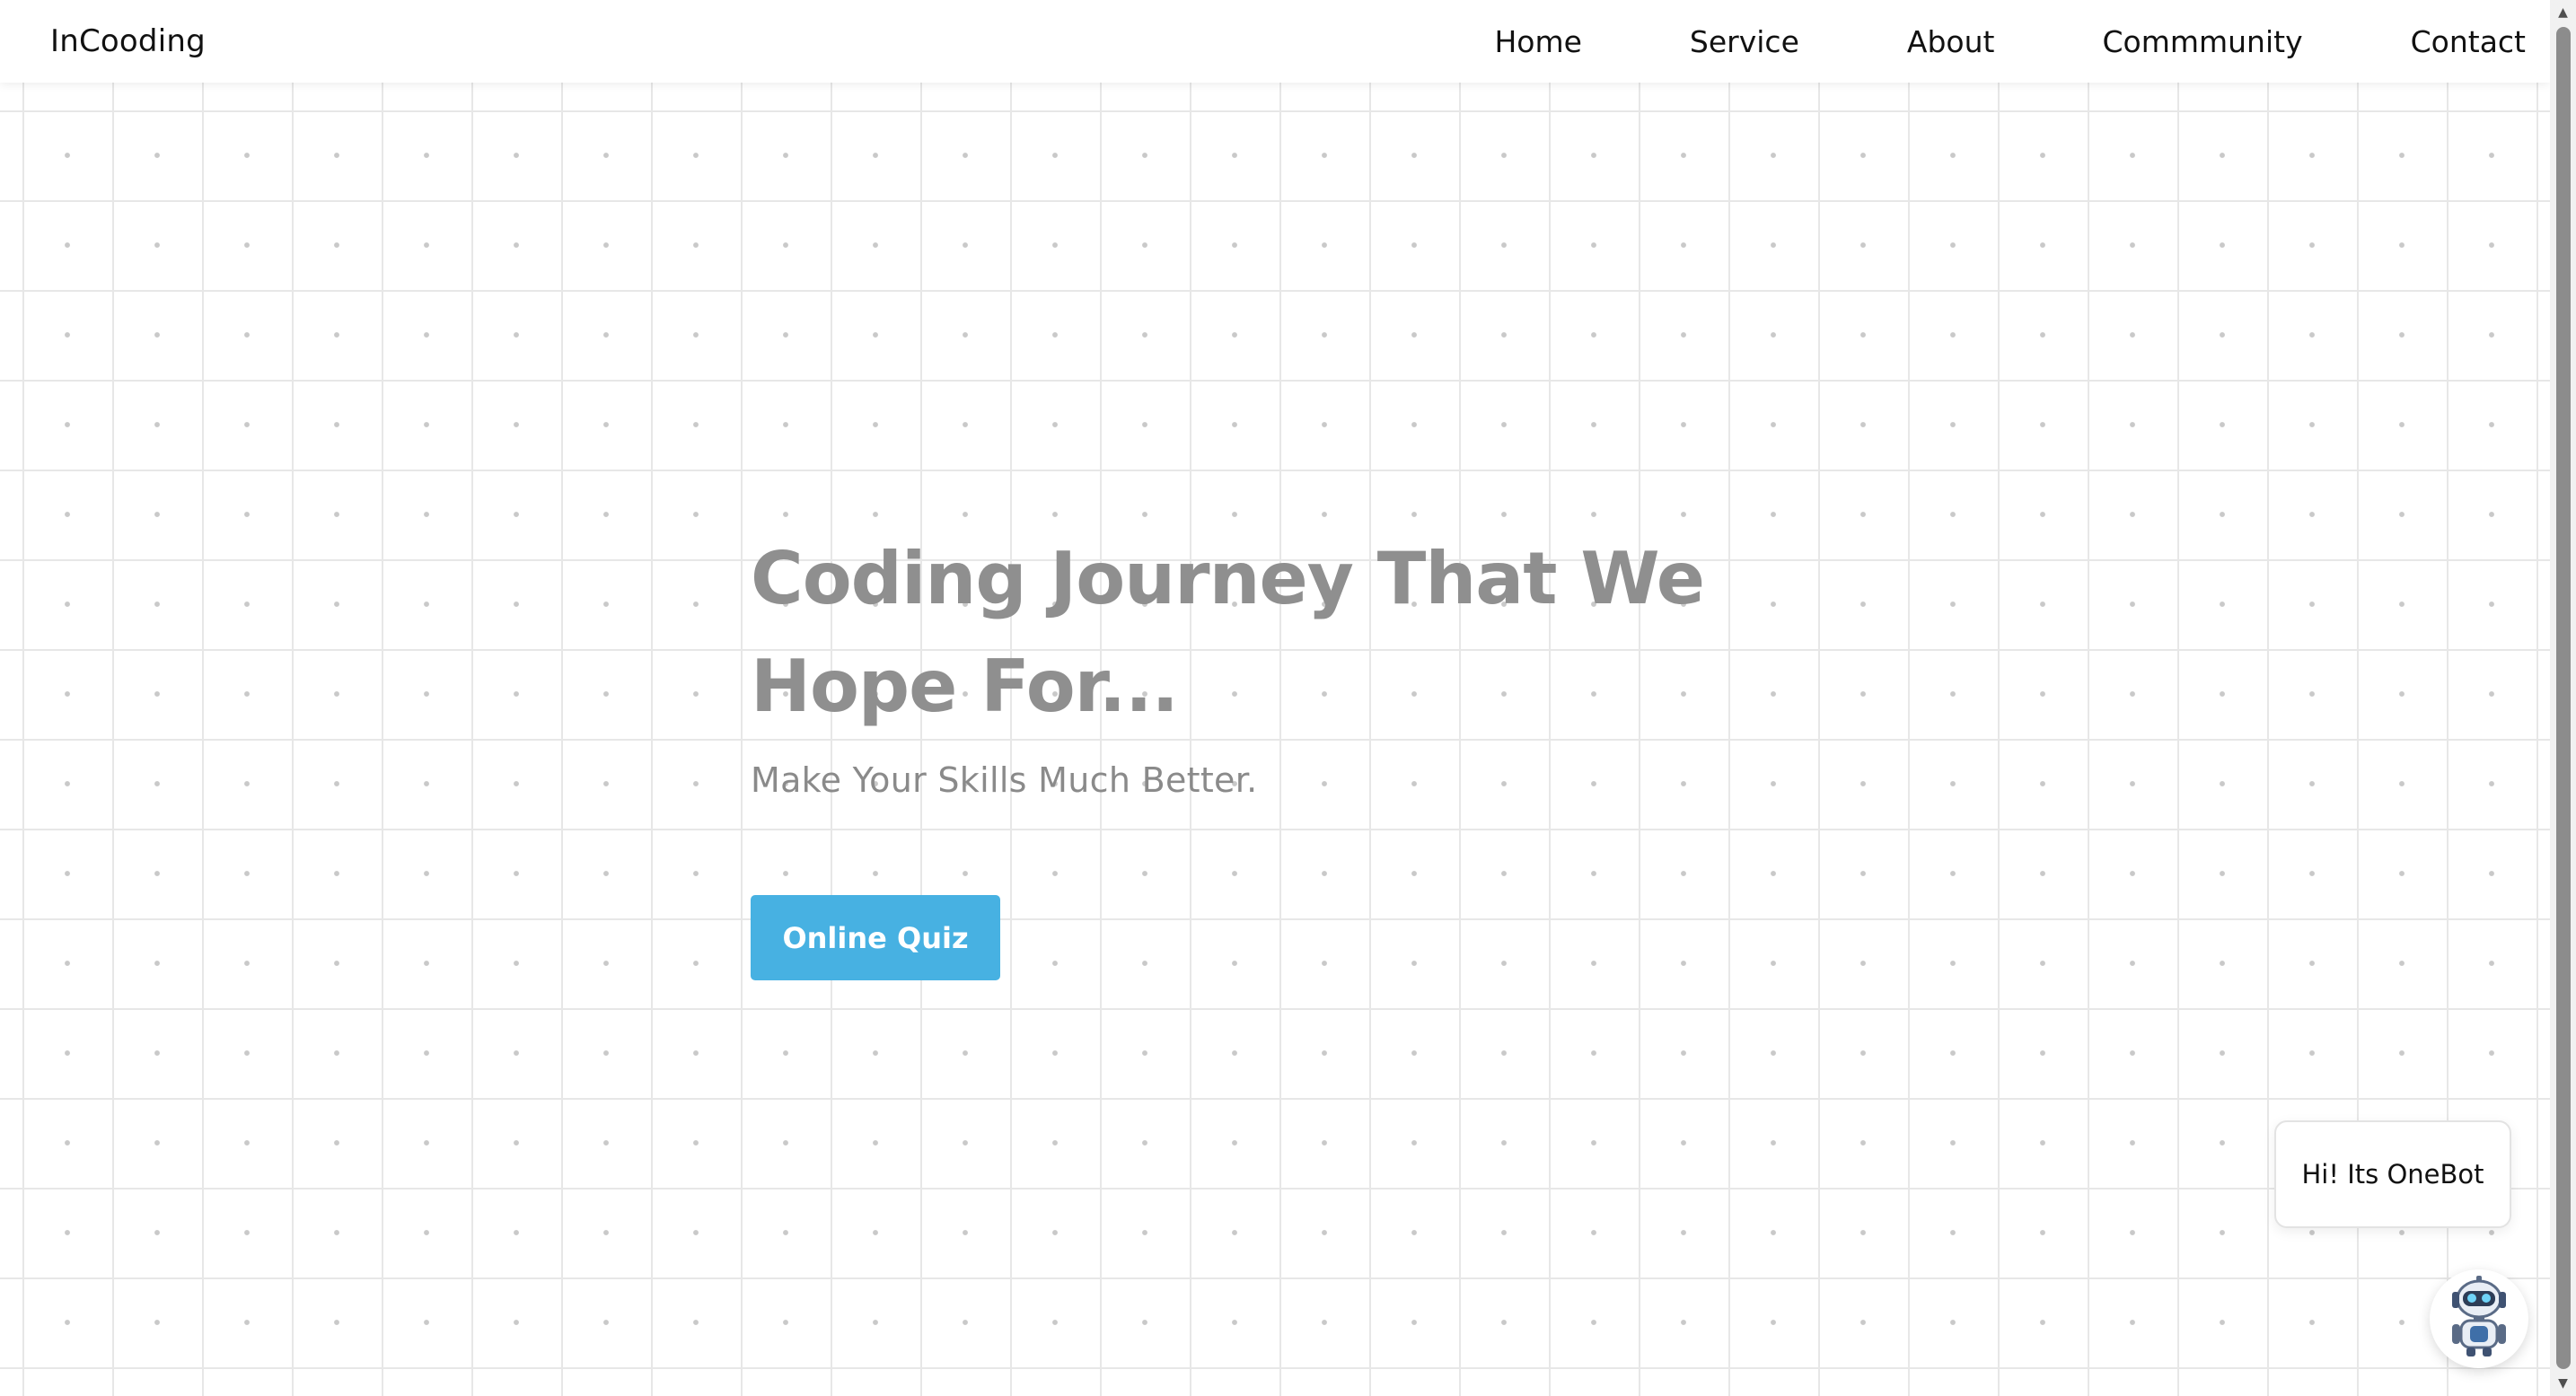 The width and height of the screenshot is (2576, 1396). Describe the element at coordinates (2202, 41) in the screenshot. I see `nav-link-community: Commmunity` at that location.